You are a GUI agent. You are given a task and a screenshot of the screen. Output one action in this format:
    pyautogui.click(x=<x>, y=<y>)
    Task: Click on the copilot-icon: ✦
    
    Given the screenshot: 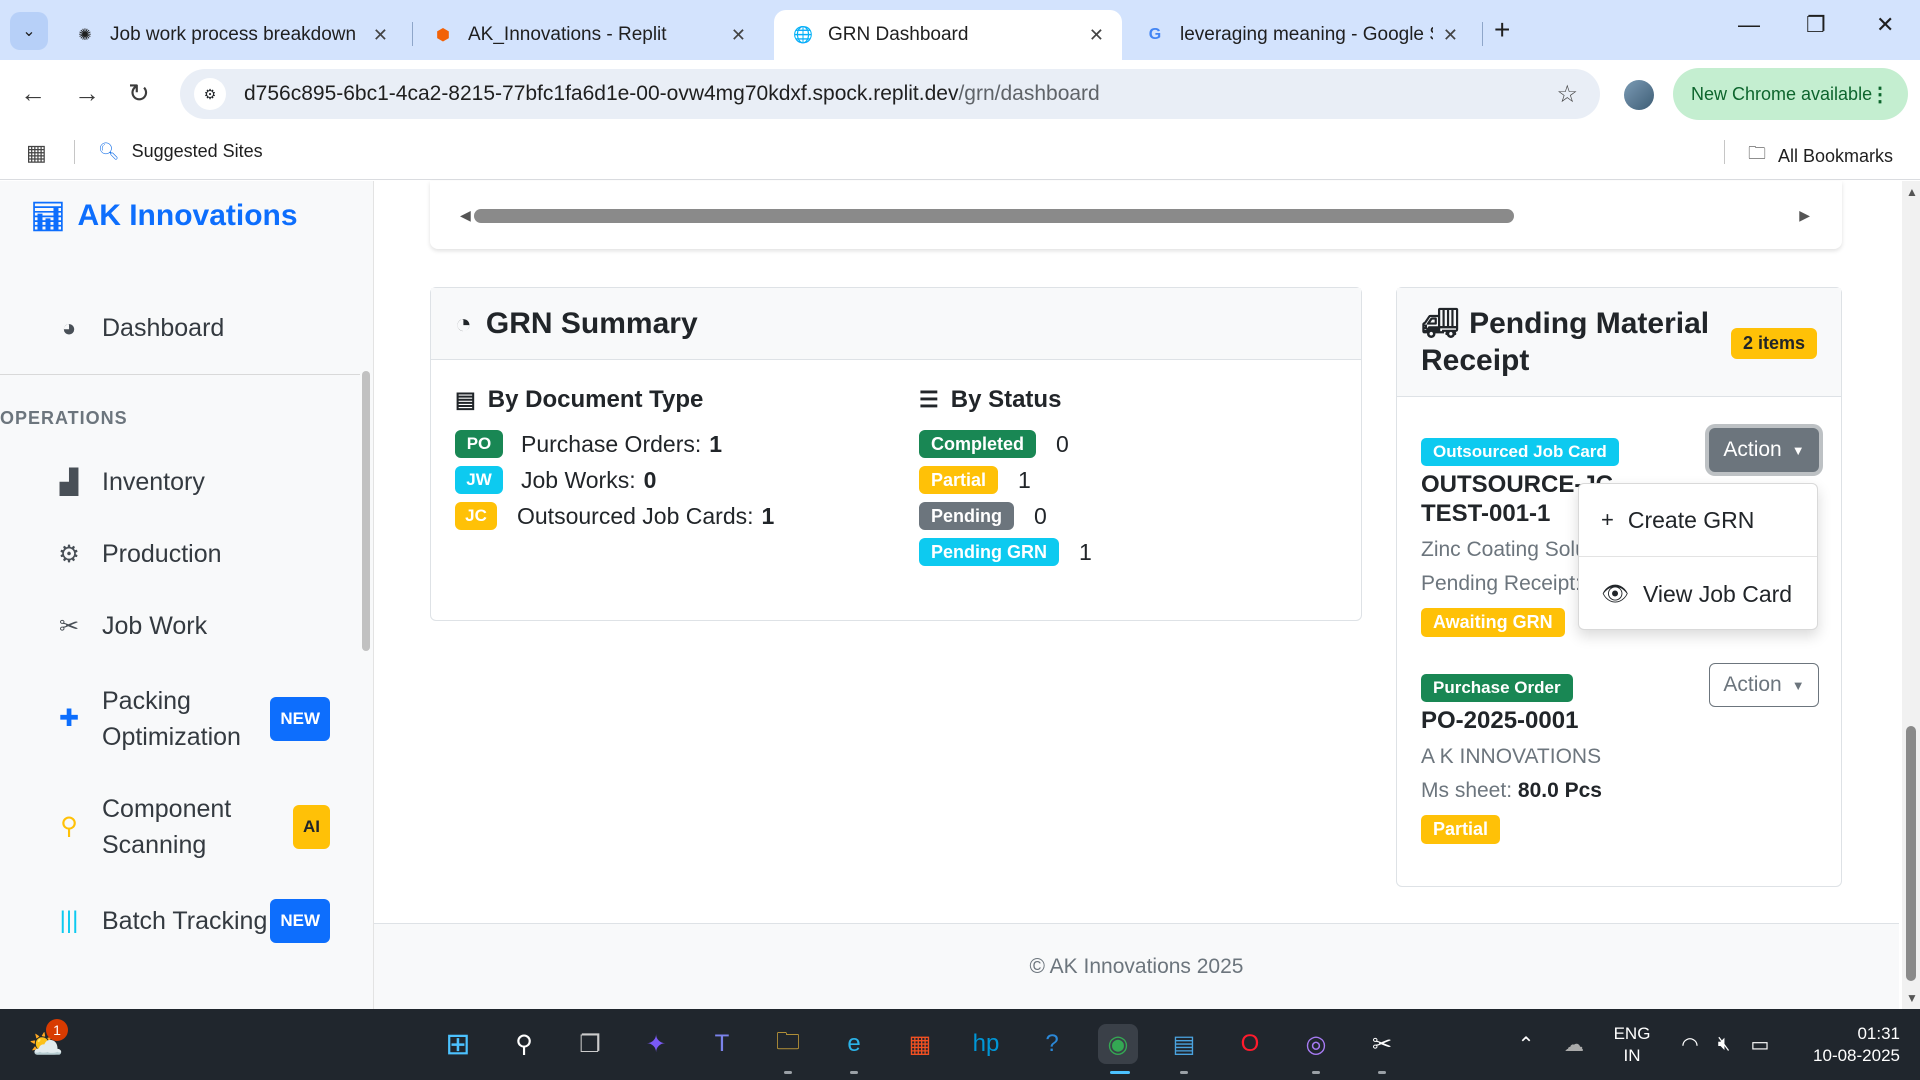 What is the action you would take?
    pyautogui.click(x=656, y=1044)
    